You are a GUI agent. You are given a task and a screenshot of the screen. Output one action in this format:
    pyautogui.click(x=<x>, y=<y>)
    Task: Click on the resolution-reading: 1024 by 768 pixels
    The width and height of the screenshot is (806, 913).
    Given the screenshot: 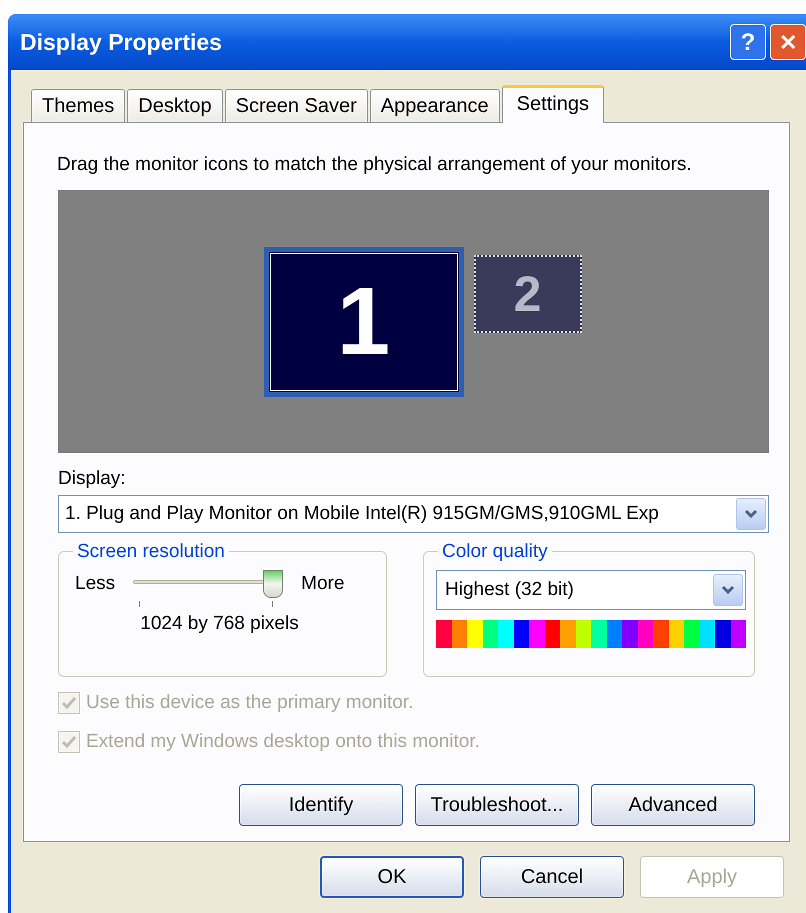 What is the action you would take?
    pyautogui.click(x=219, y=624)
    